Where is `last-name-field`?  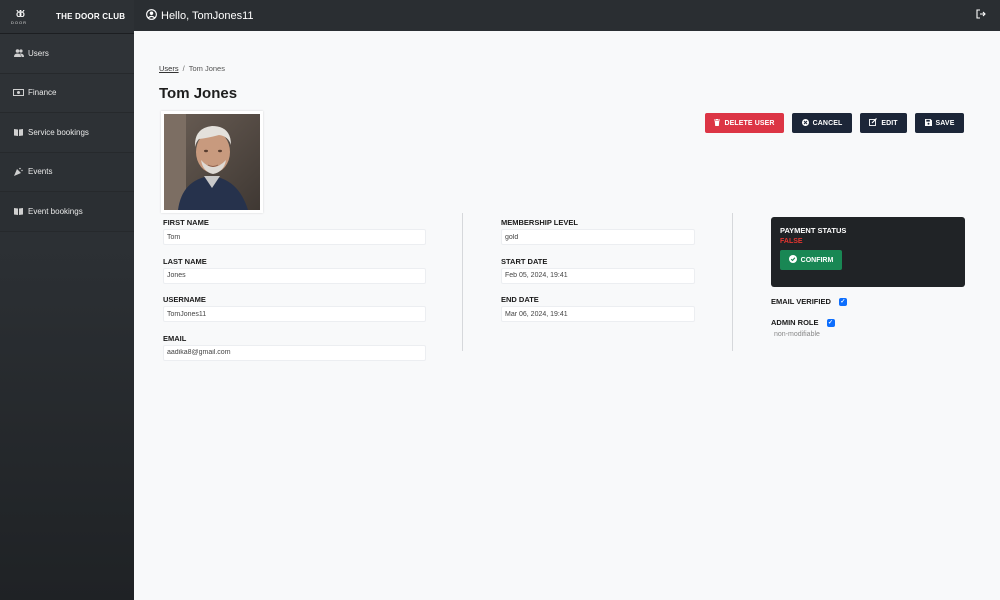
last-name-field is located at coordinates (294, 275).